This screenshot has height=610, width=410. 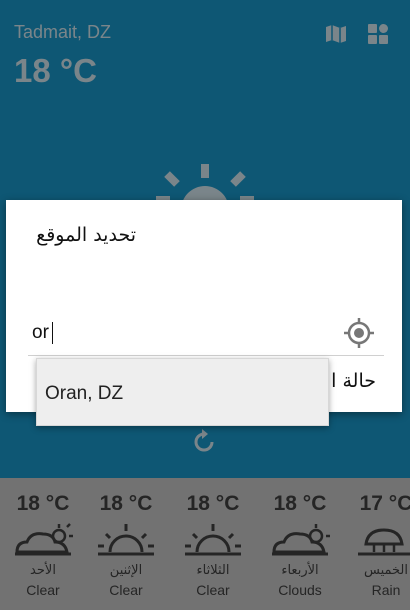 What do you see at coordinates (182, 392) in the screenshot?
I see `autocomplete-dropdown: Oran, DZ` at bounding box center [182, 392].